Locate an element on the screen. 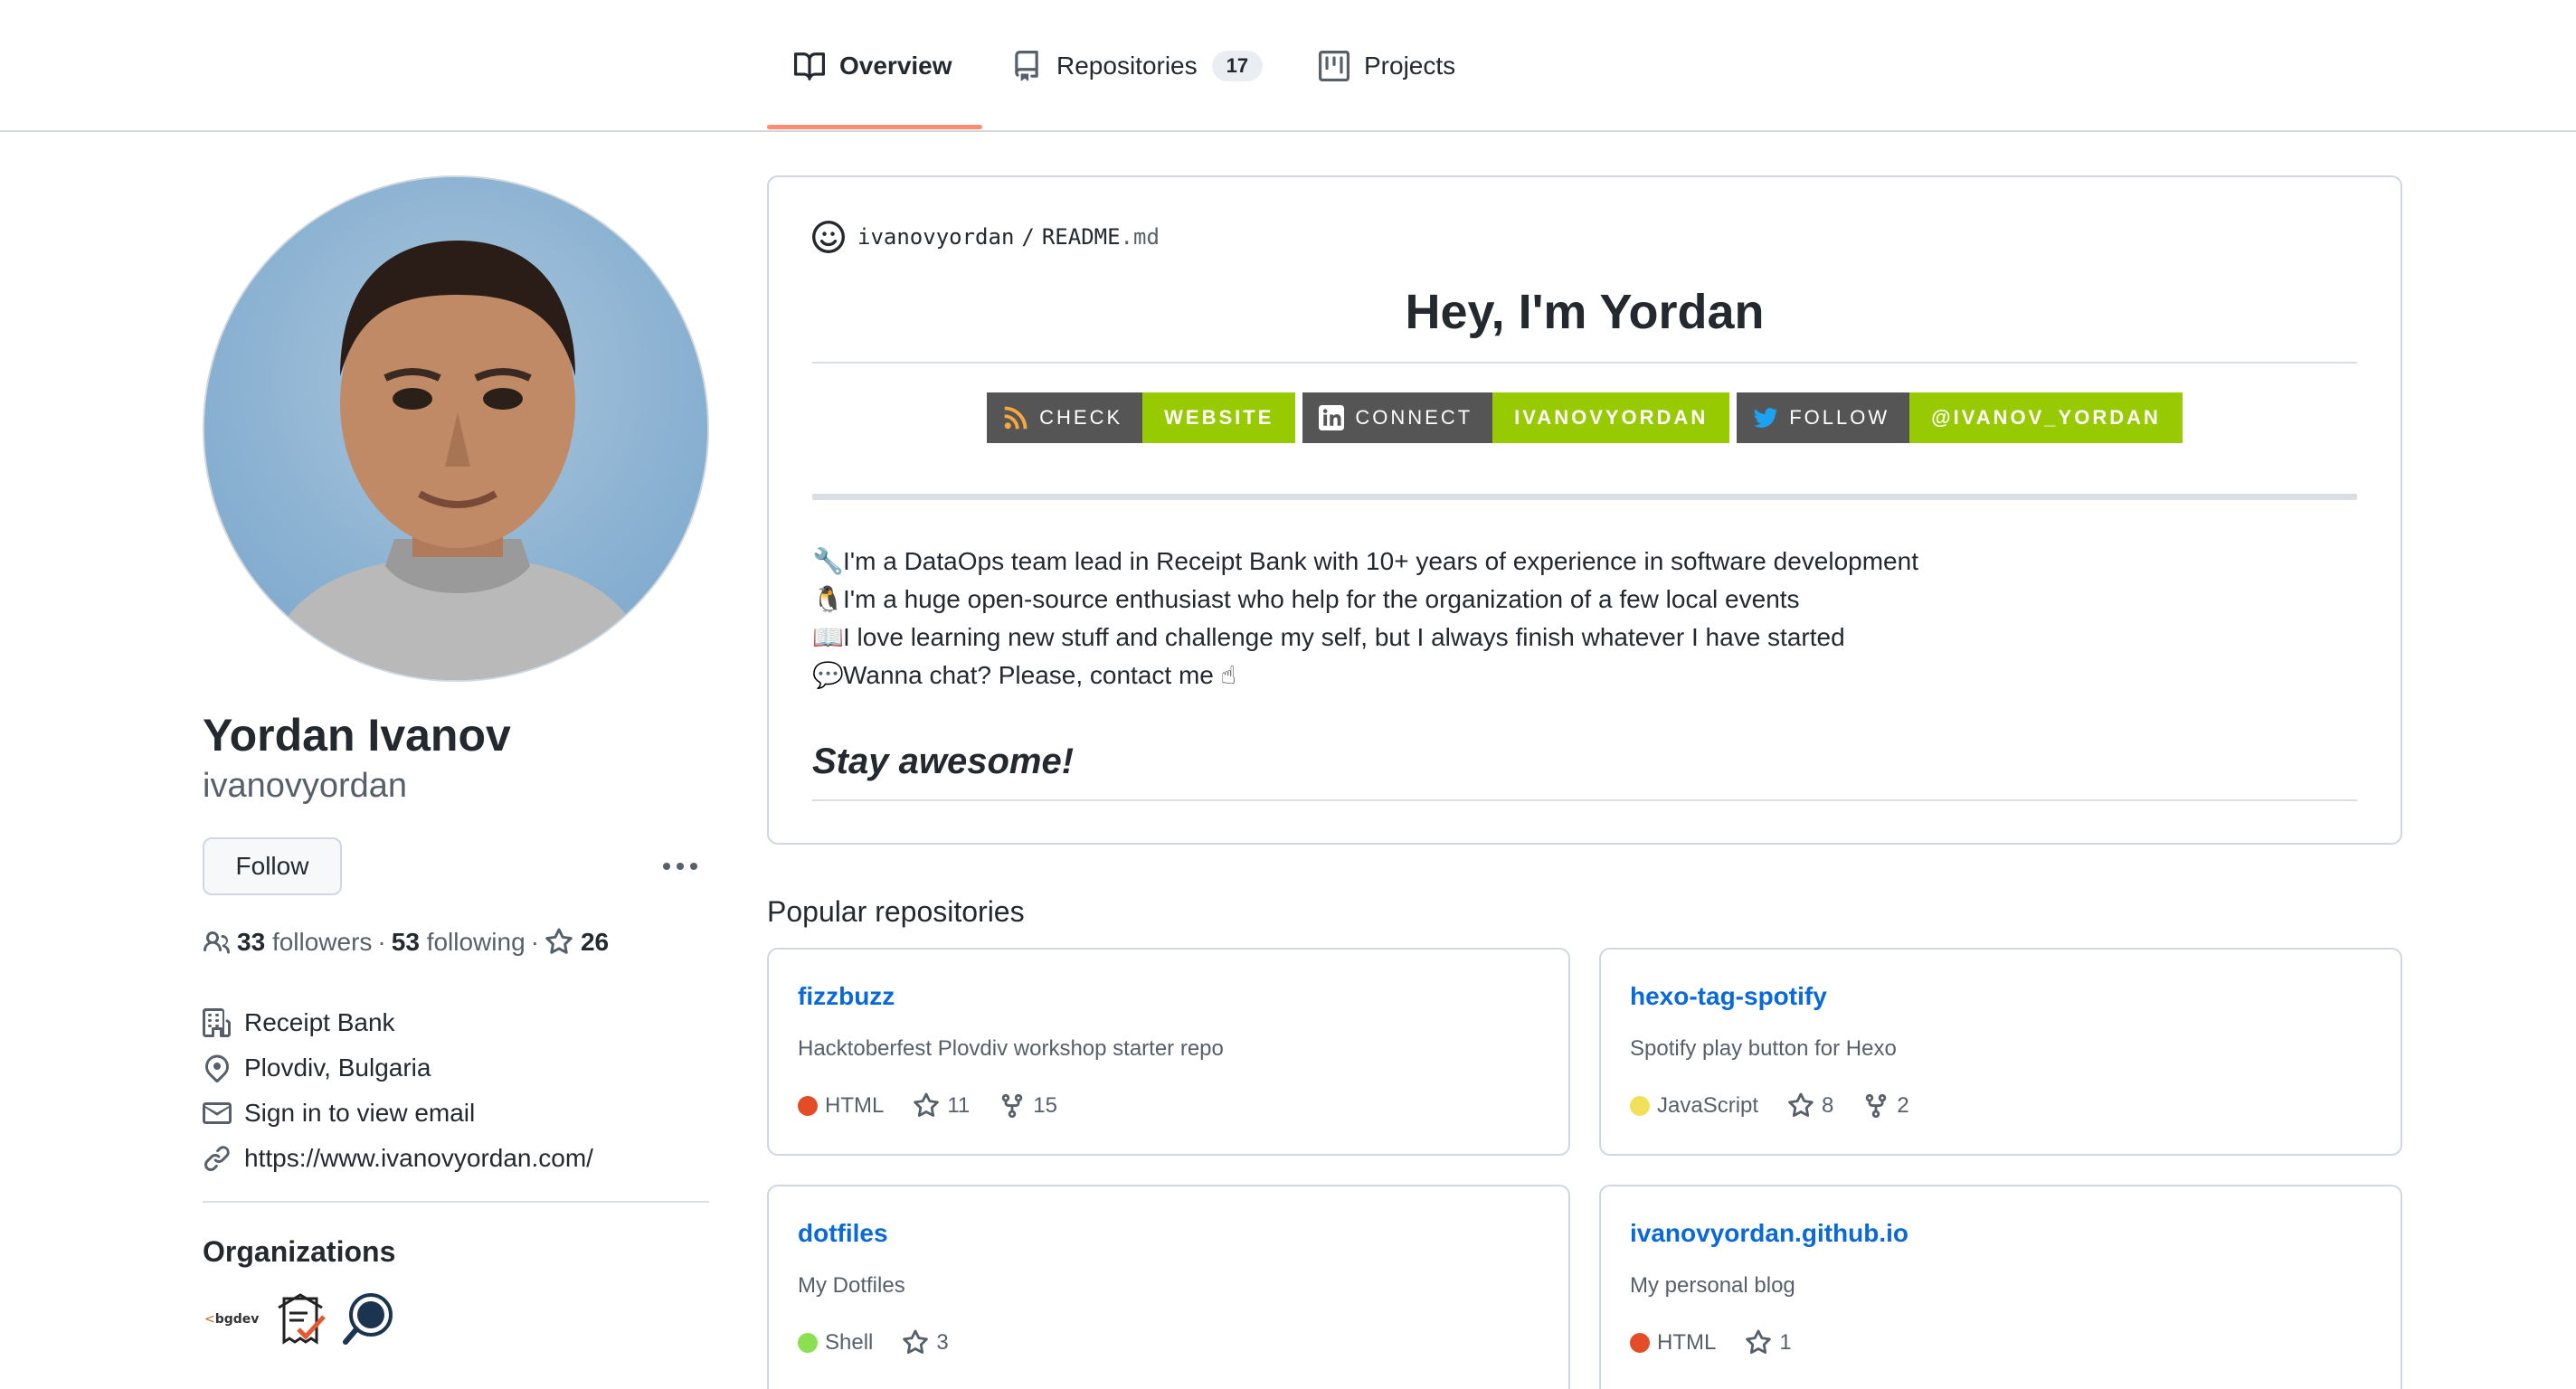  badge-check-label: CHECK is located at coordinates (1081, 417).